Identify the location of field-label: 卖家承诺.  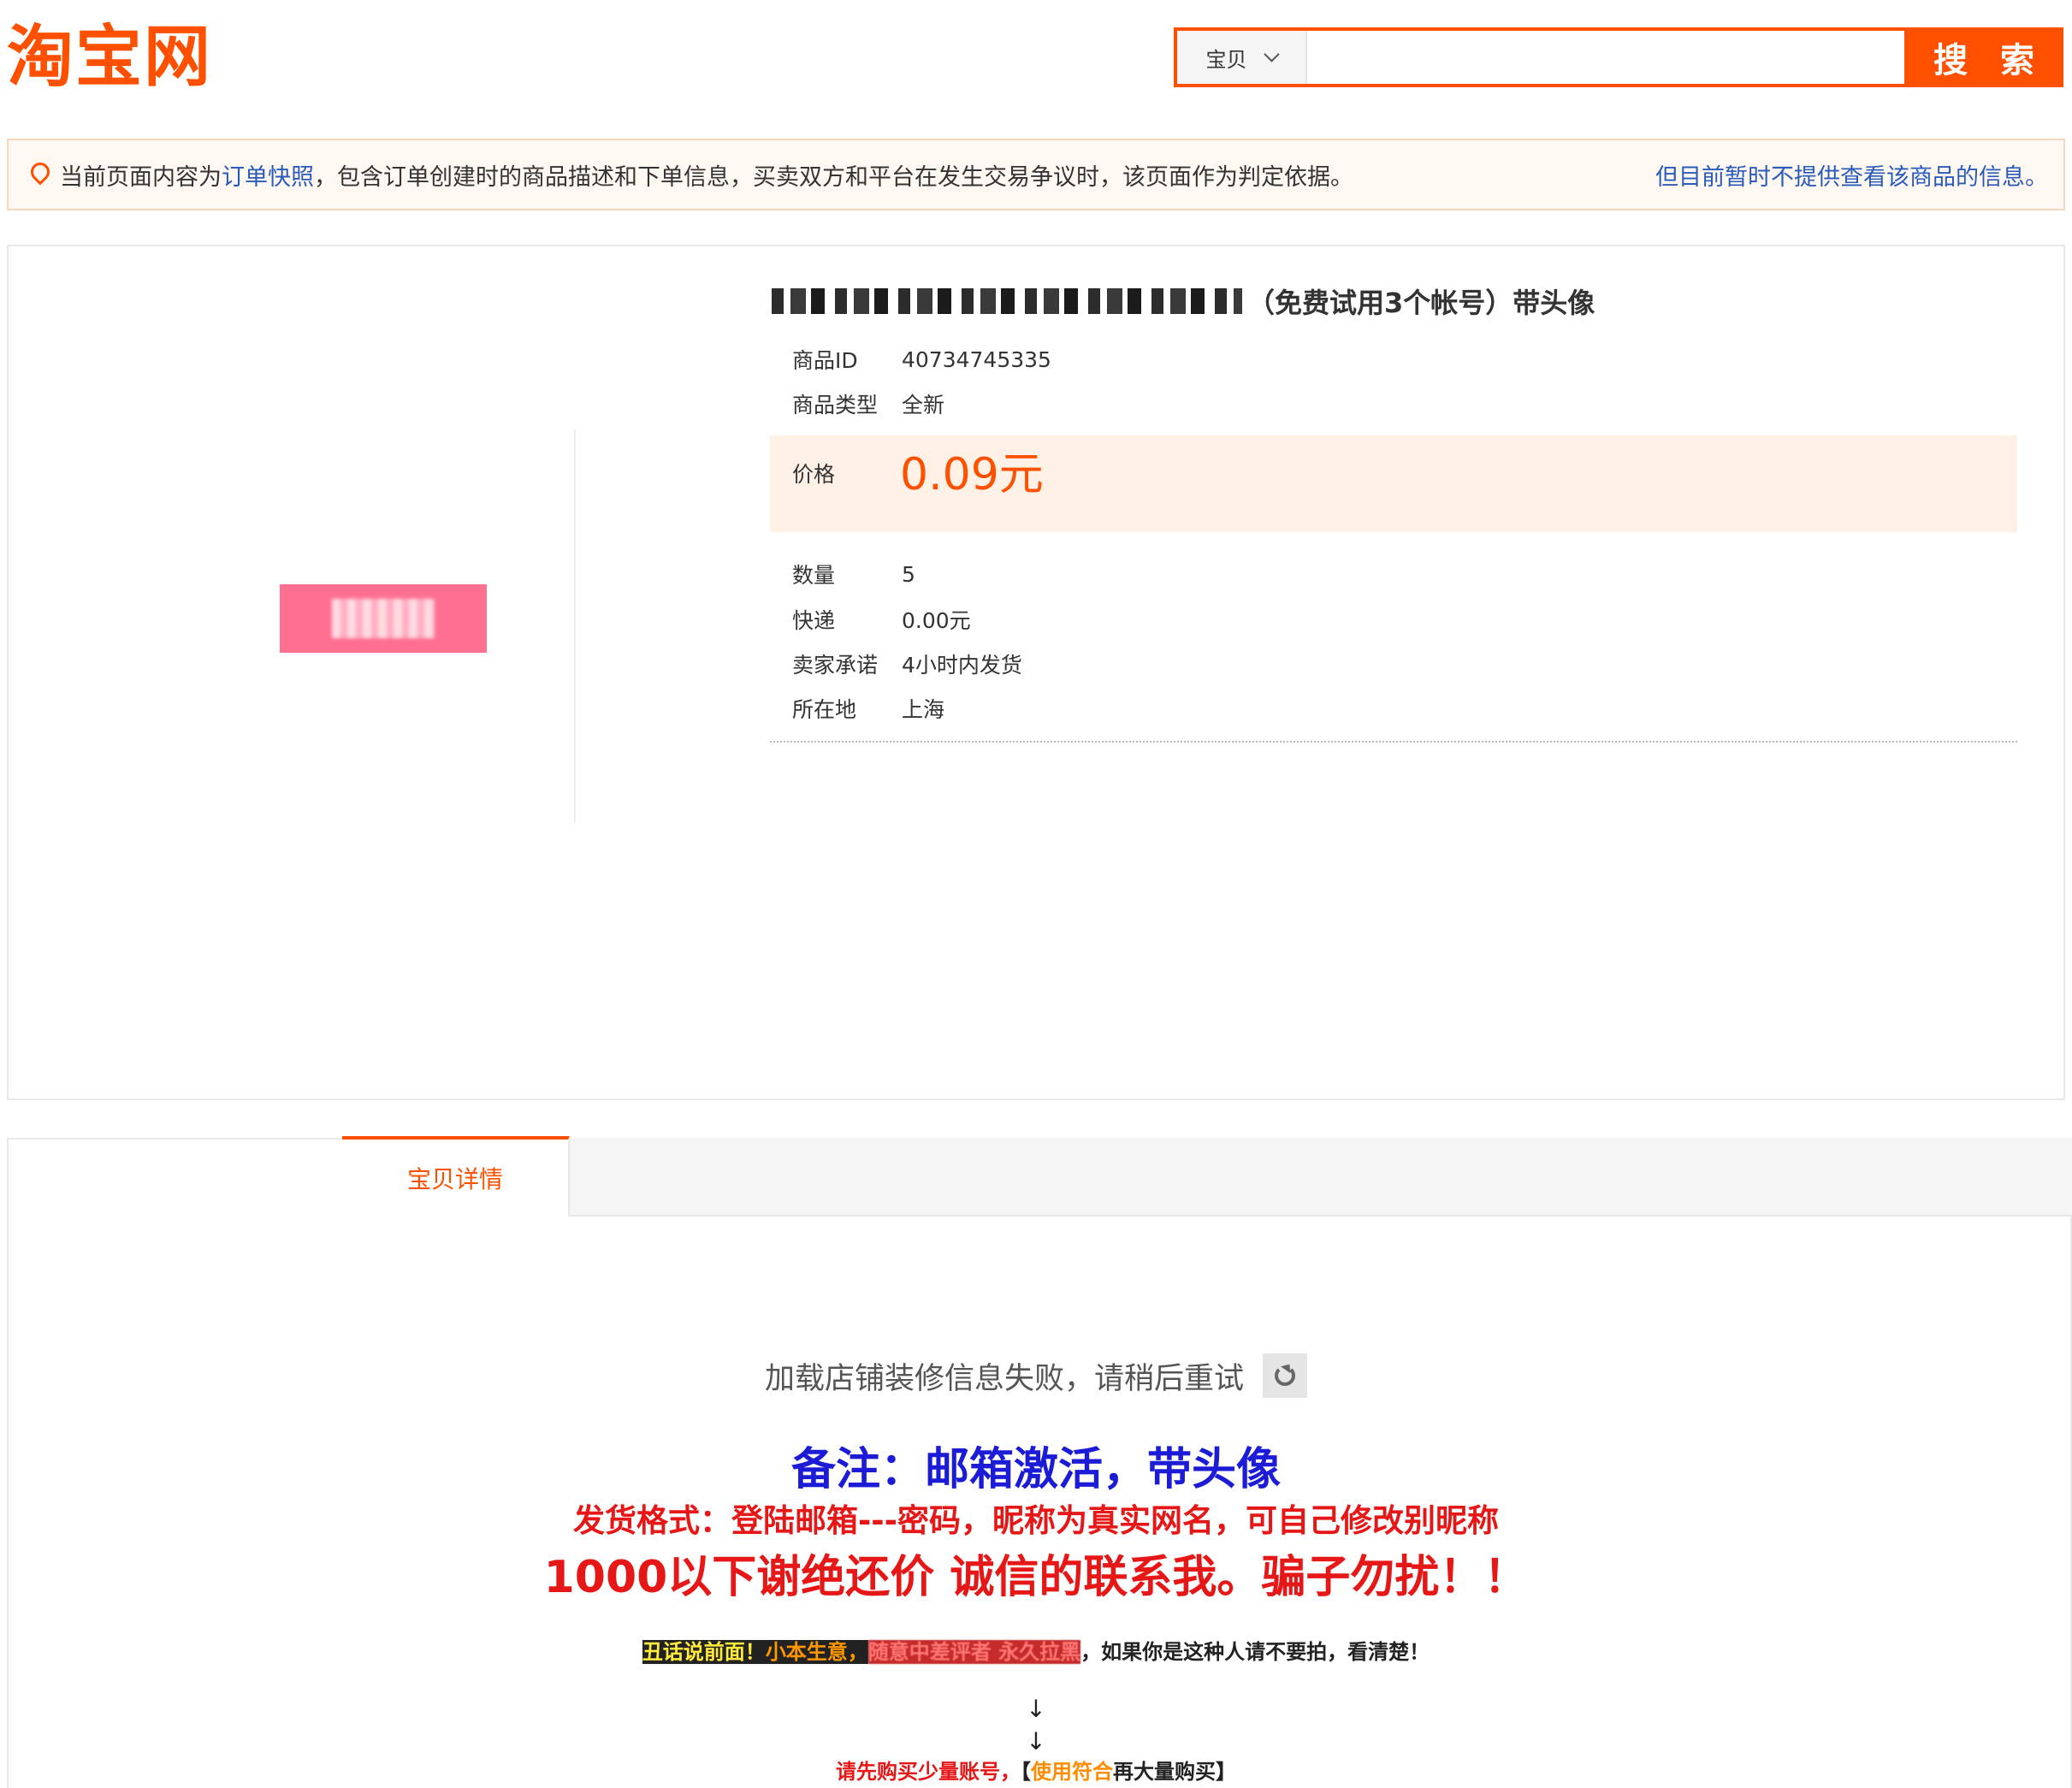
(835, 666).